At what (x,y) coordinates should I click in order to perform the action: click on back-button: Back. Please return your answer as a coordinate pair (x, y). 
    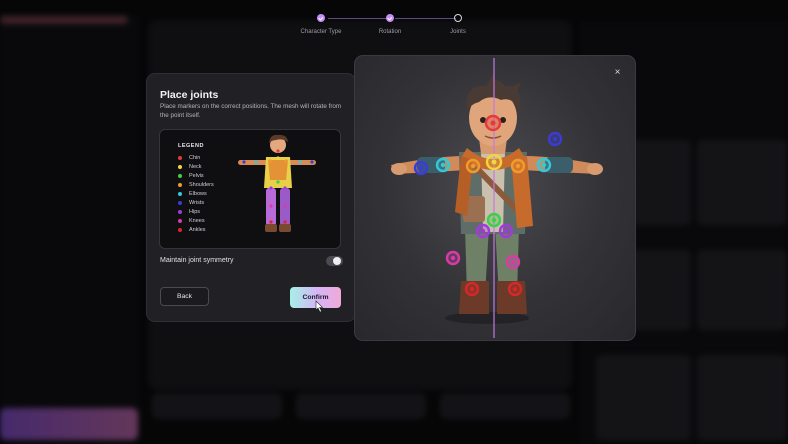
    Looking at the image, I should click on (184, 296).